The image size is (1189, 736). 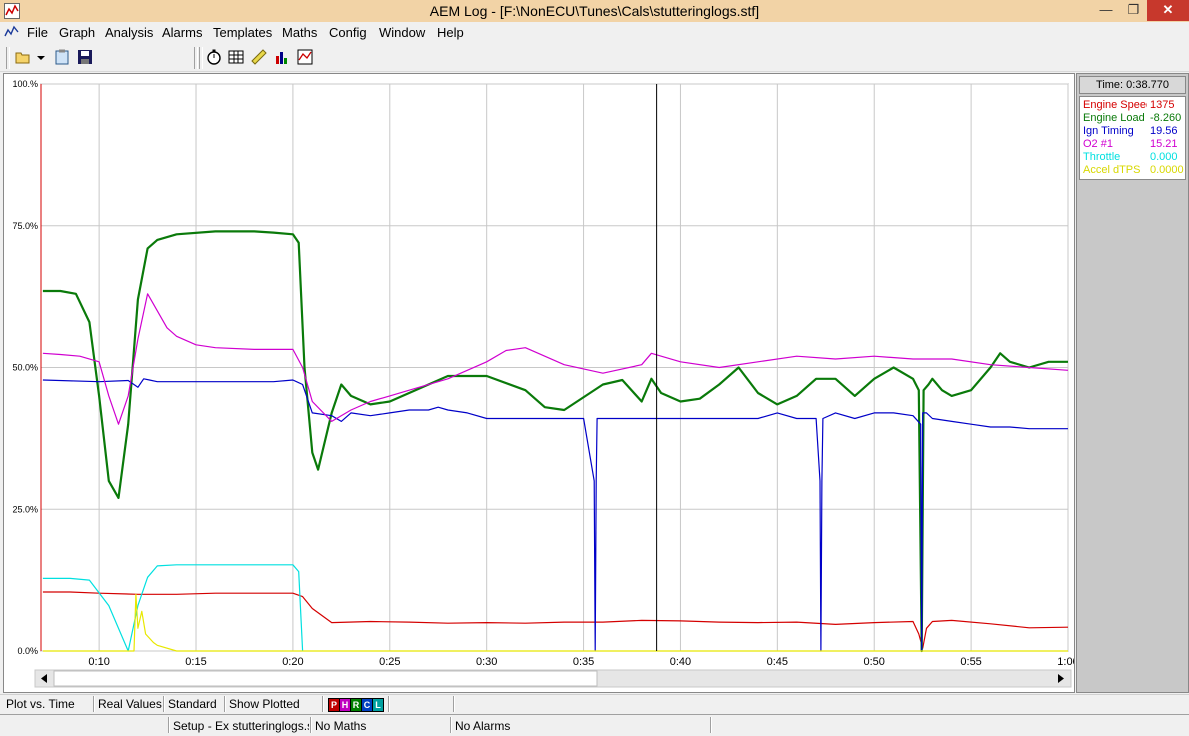 I want to click on x-tick-label: 0:30, so click(x=486, y=662).